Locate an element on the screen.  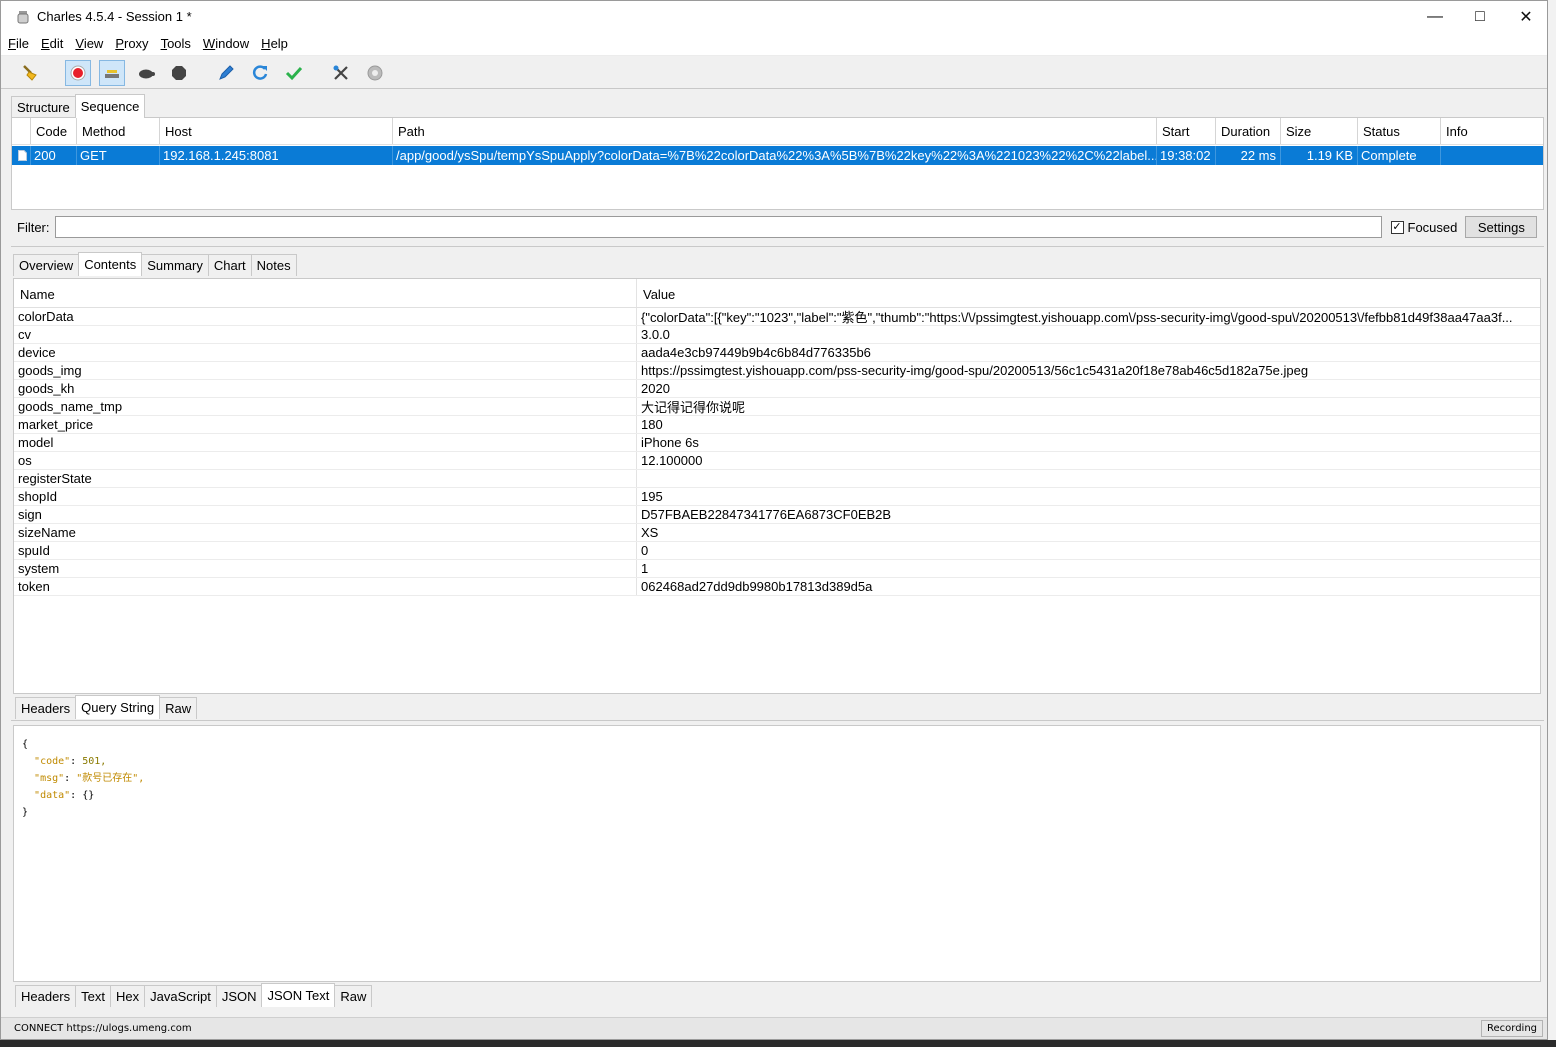
col-code: Code is located at coordinates (54, 131).